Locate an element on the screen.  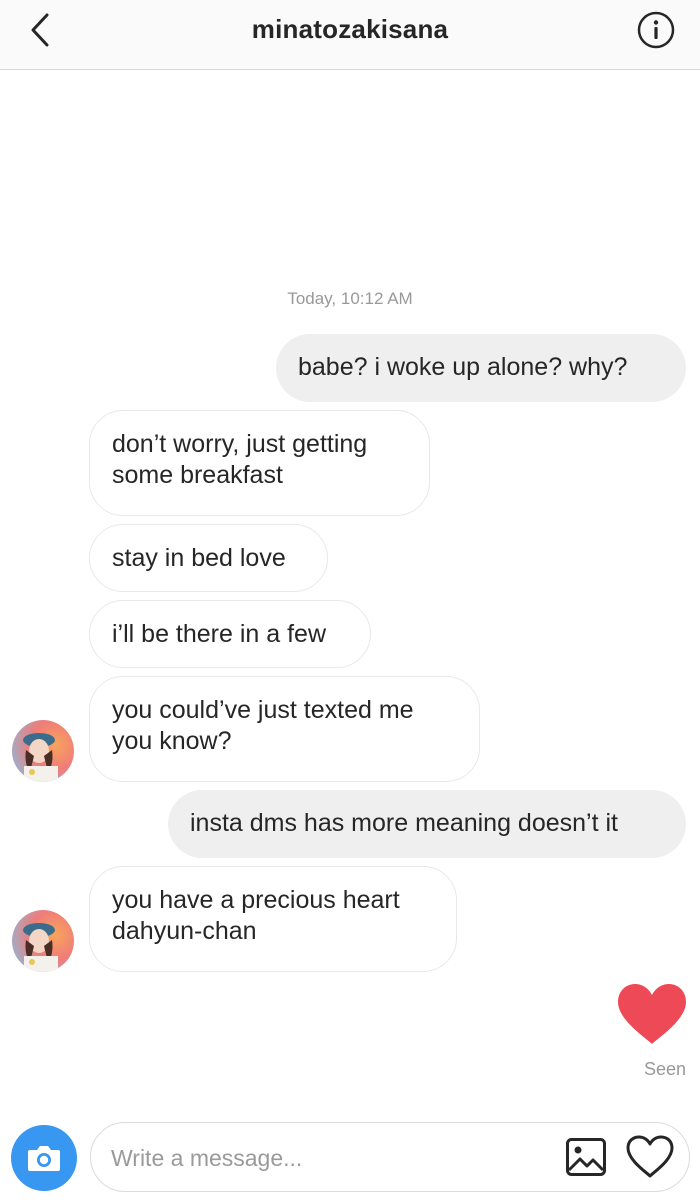
info-icon is located at coordinates (656, 30).